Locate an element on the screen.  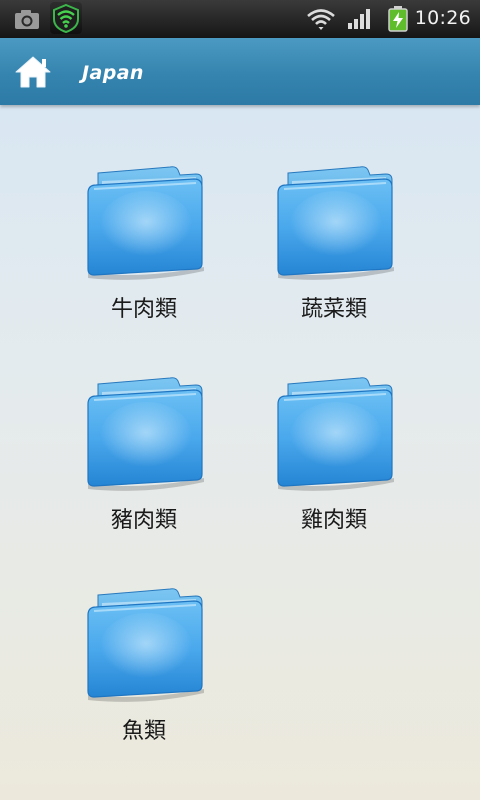
category-pork: 豬肉類 is located at coordinates (144, 461).